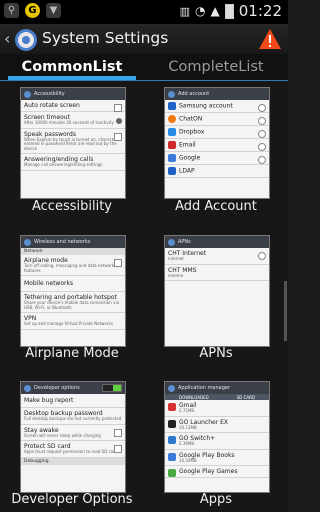  I want to click on chaton-icon, so click(172, 119).